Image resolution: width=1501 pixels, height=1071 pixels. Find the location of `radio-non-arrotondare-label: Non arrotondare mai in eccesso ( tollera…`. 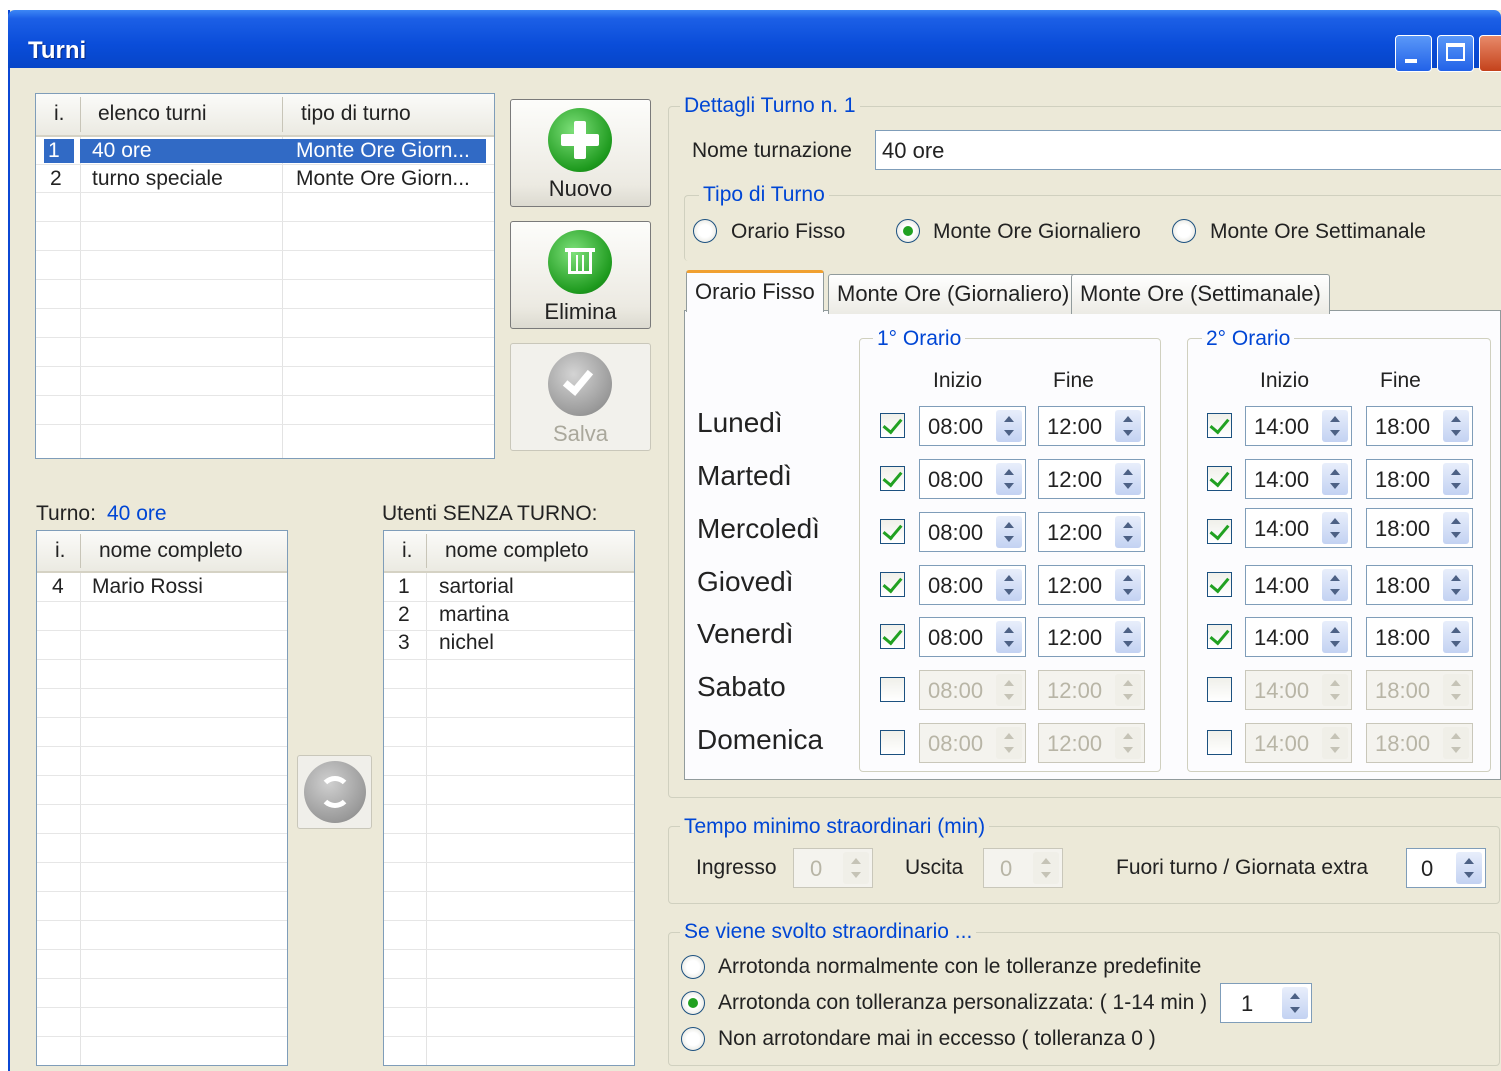

radio-non-arrotondare-label: Non arrotondare mai in eccesso ( tollera… is located at coordinates (937, 1039).